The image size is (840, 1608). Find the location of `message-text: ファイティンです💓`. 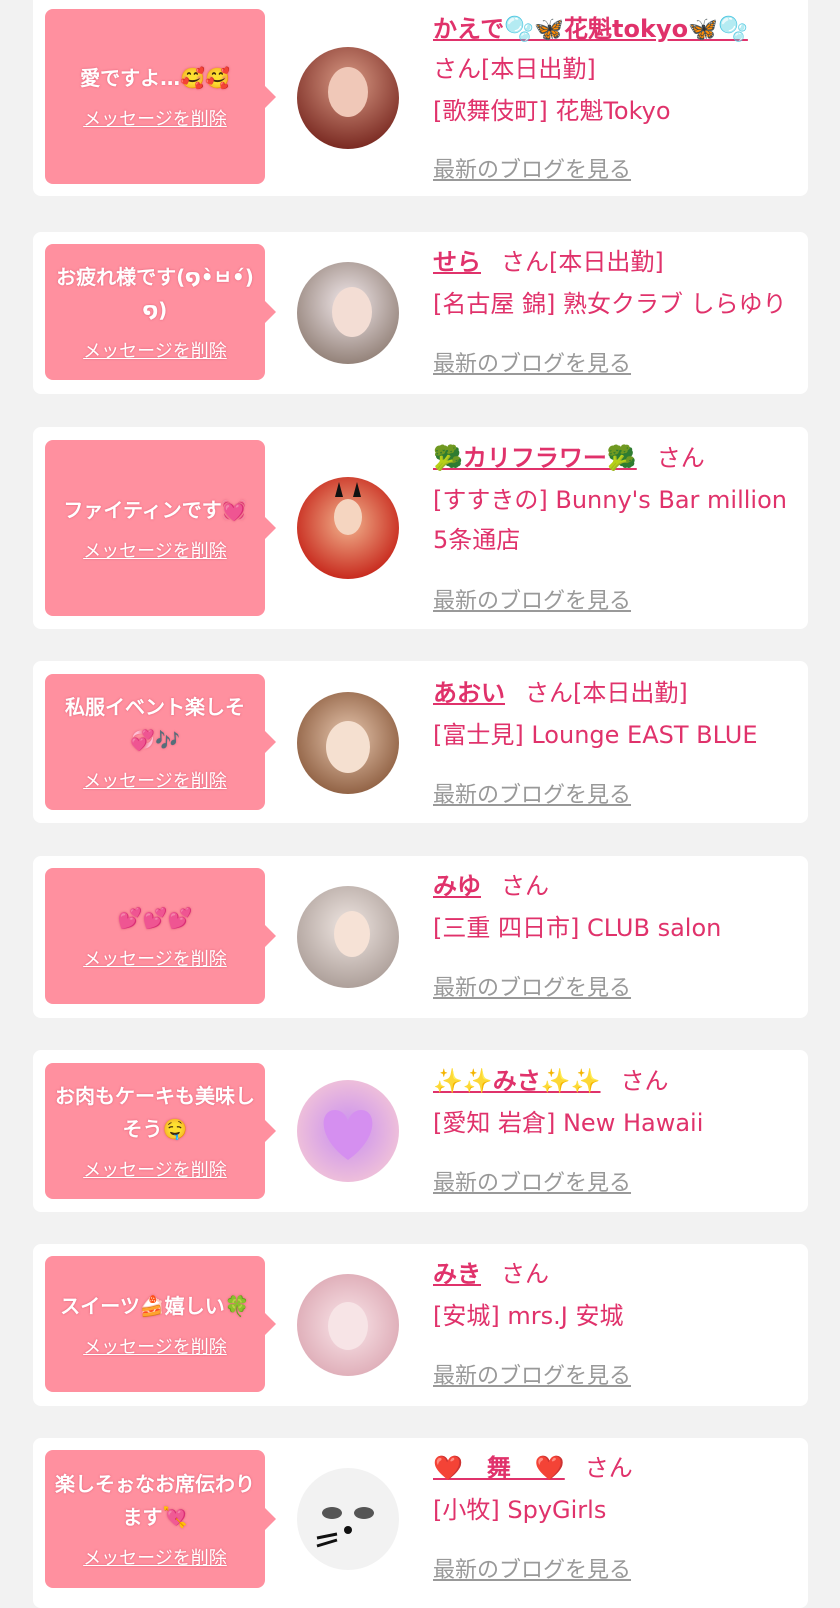

message-text: ファイティンです💓 is located at coordinates (155, 509).